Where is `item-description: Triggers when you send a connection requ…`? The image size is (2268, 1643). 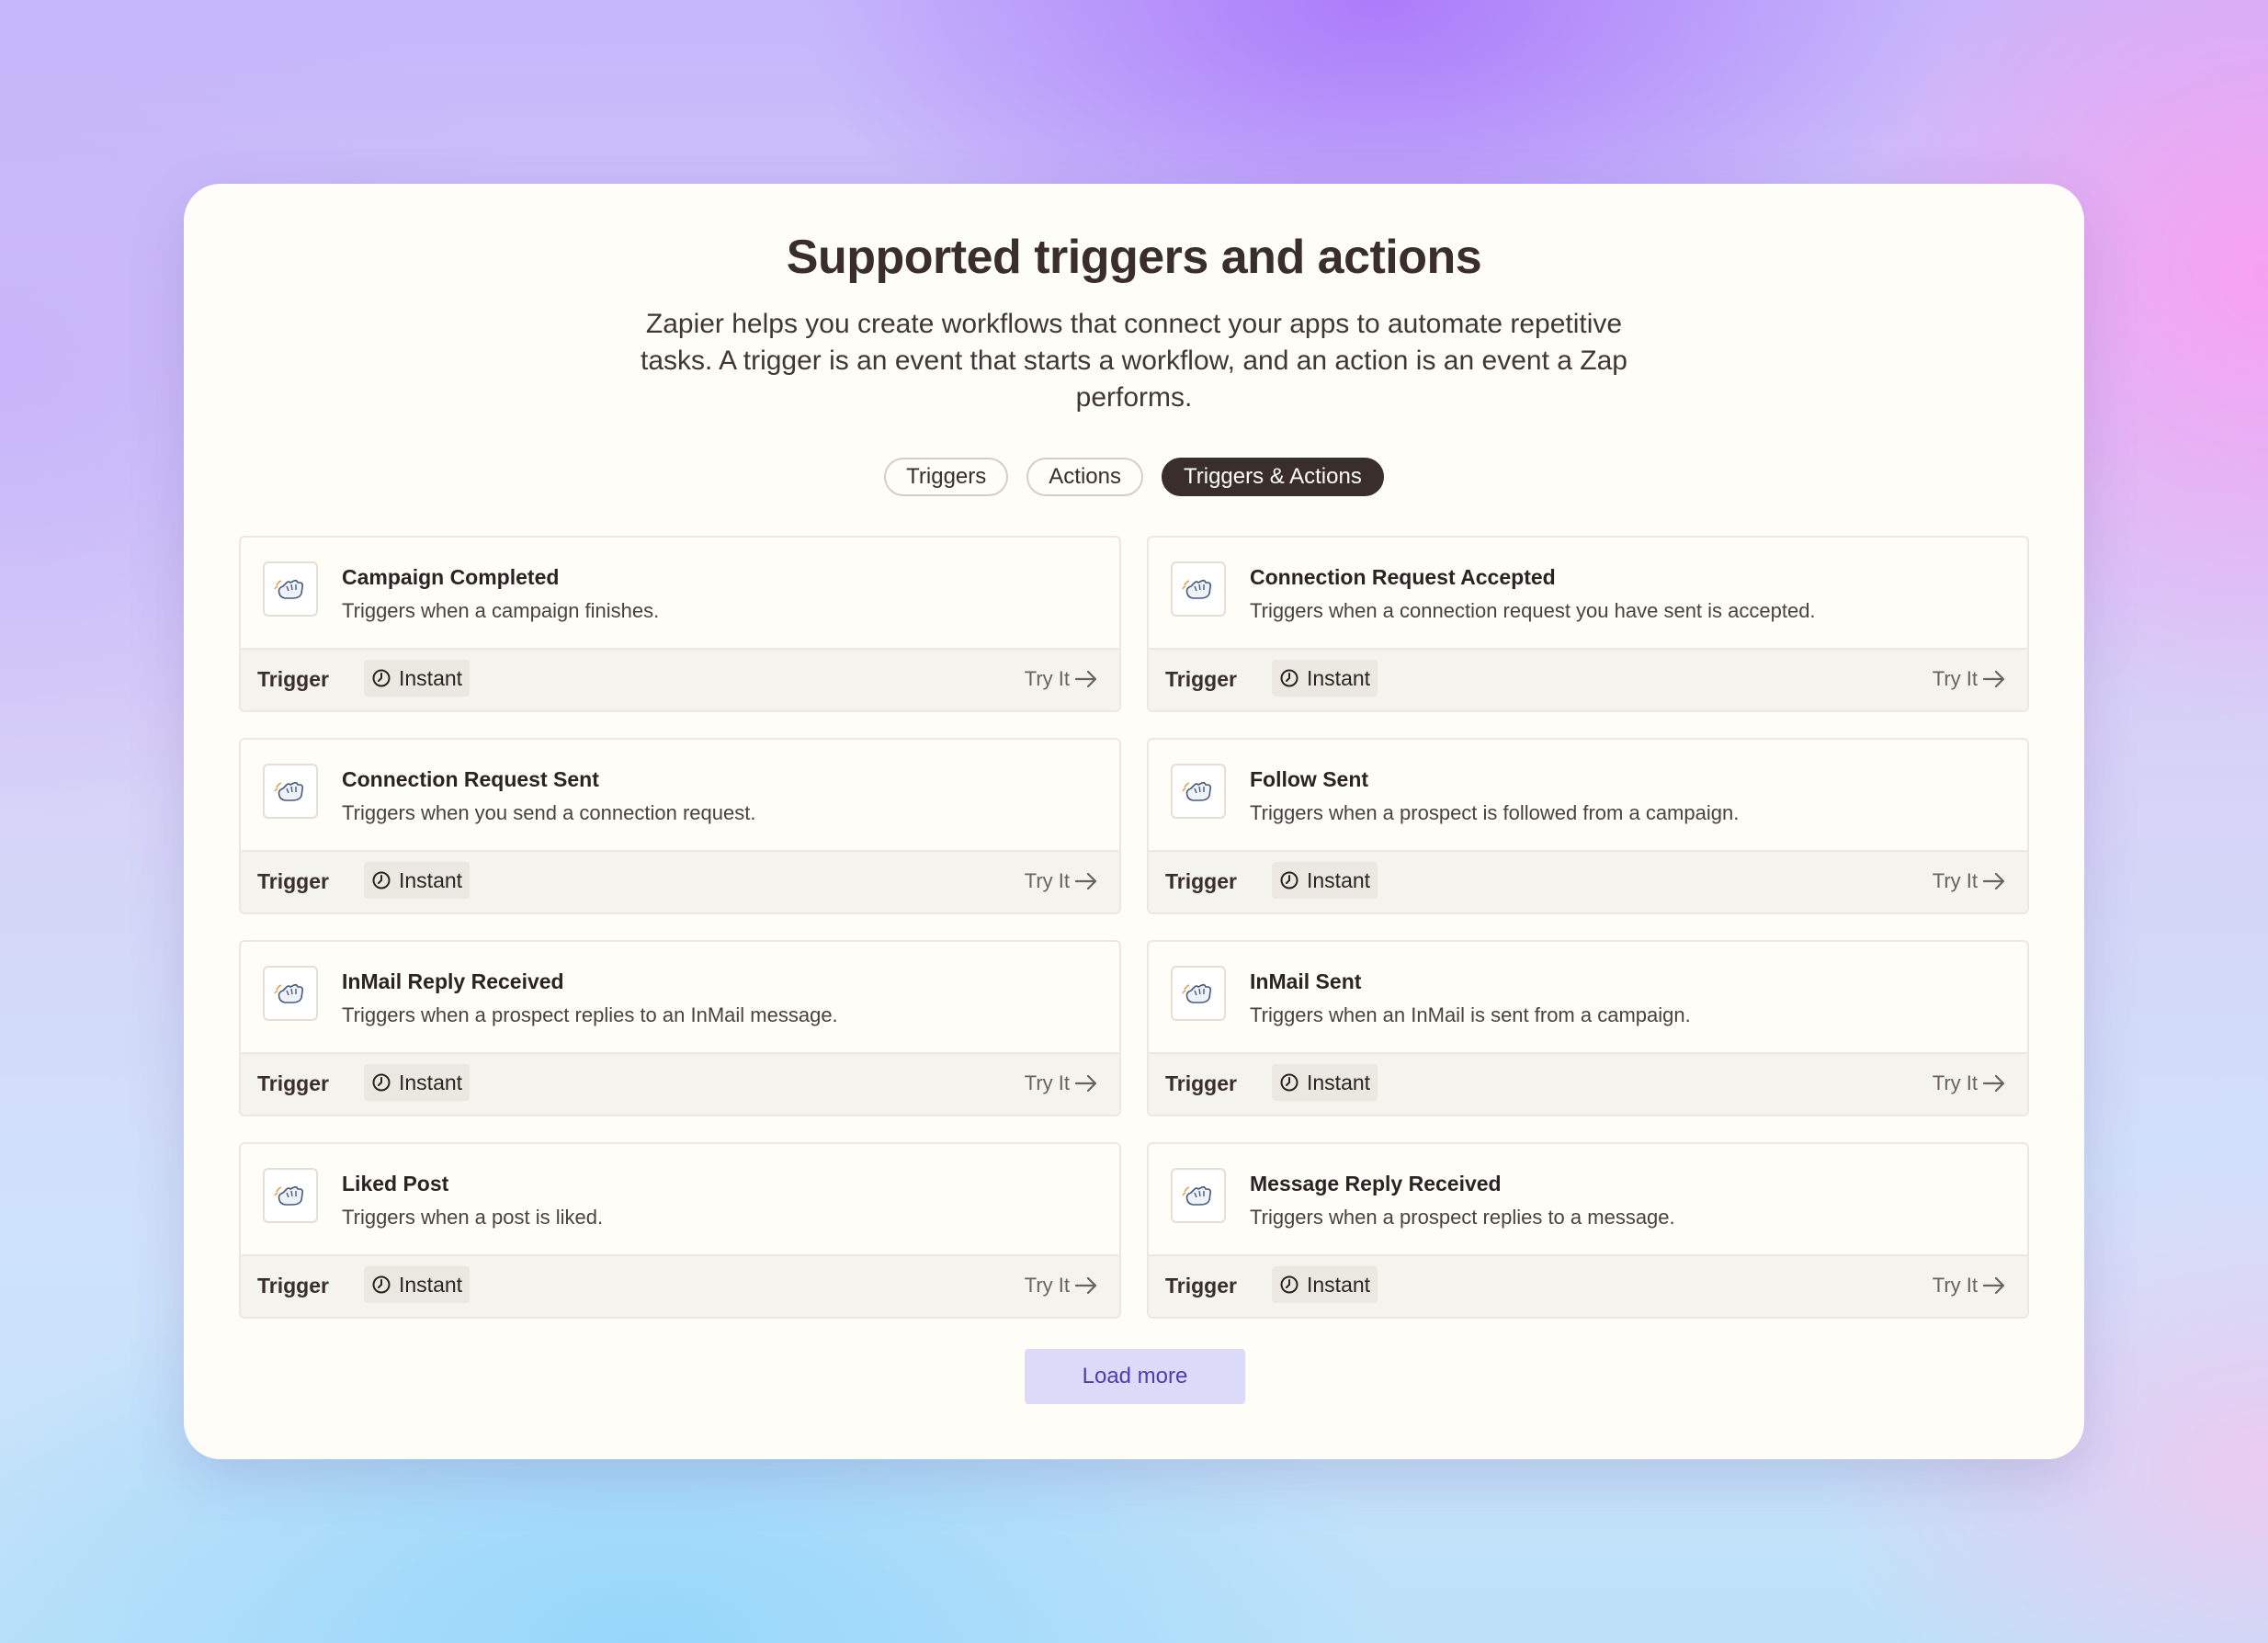
item-description: Triggers when you send a connection requ… is located at coordinates (549, 812).